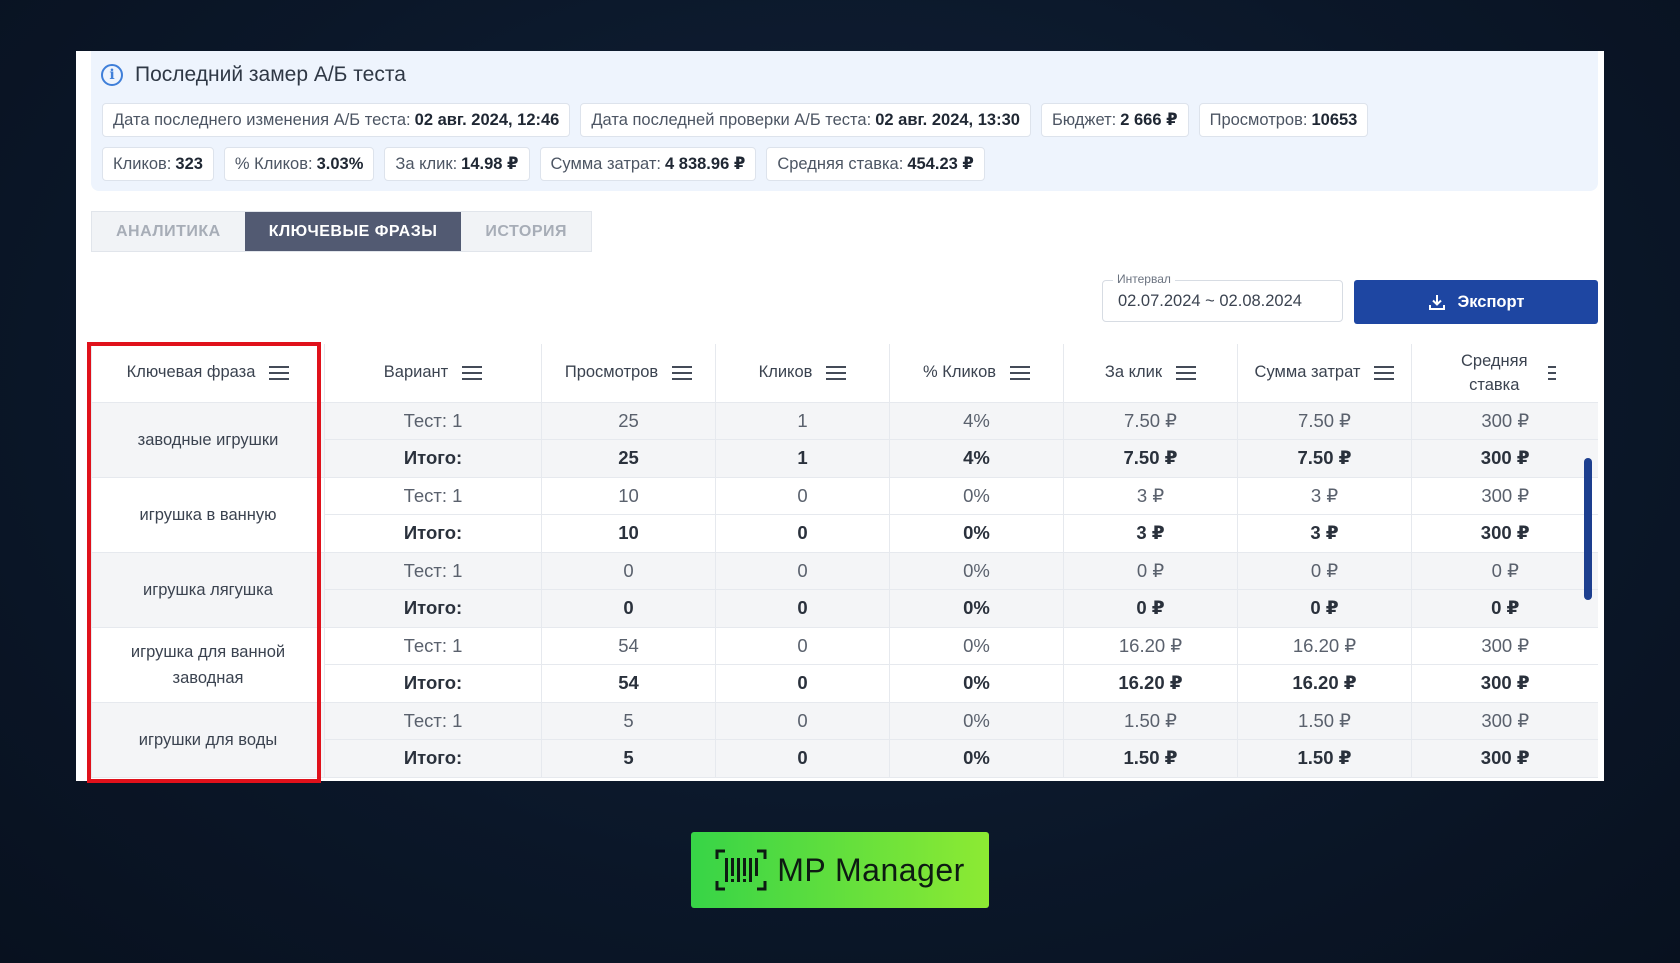 The image size is (1680, 963). Describe the element at coordinates (840, 163) in the screenshot. I see `chip-label: Средняя ставка:` at that location.